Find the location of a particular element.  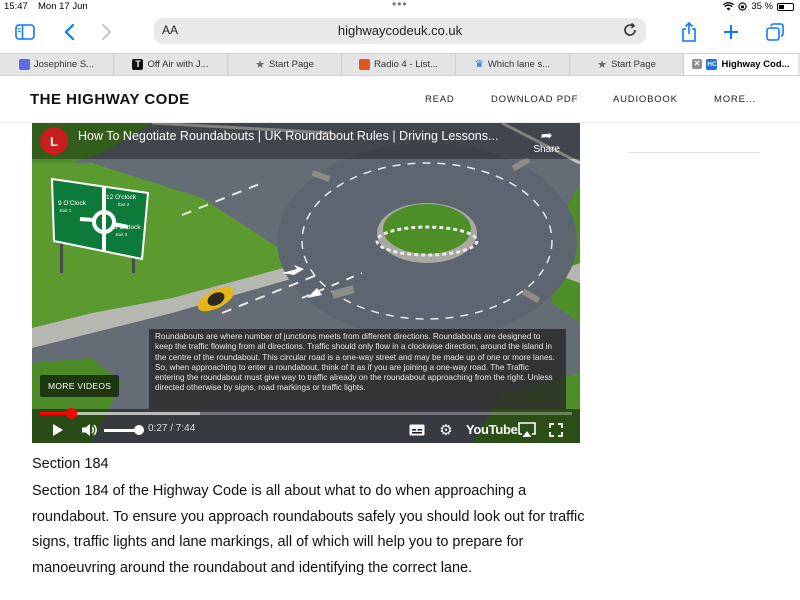

sign-label-9-oclock: 9 O'Clock is located at coordinates (72, 203).